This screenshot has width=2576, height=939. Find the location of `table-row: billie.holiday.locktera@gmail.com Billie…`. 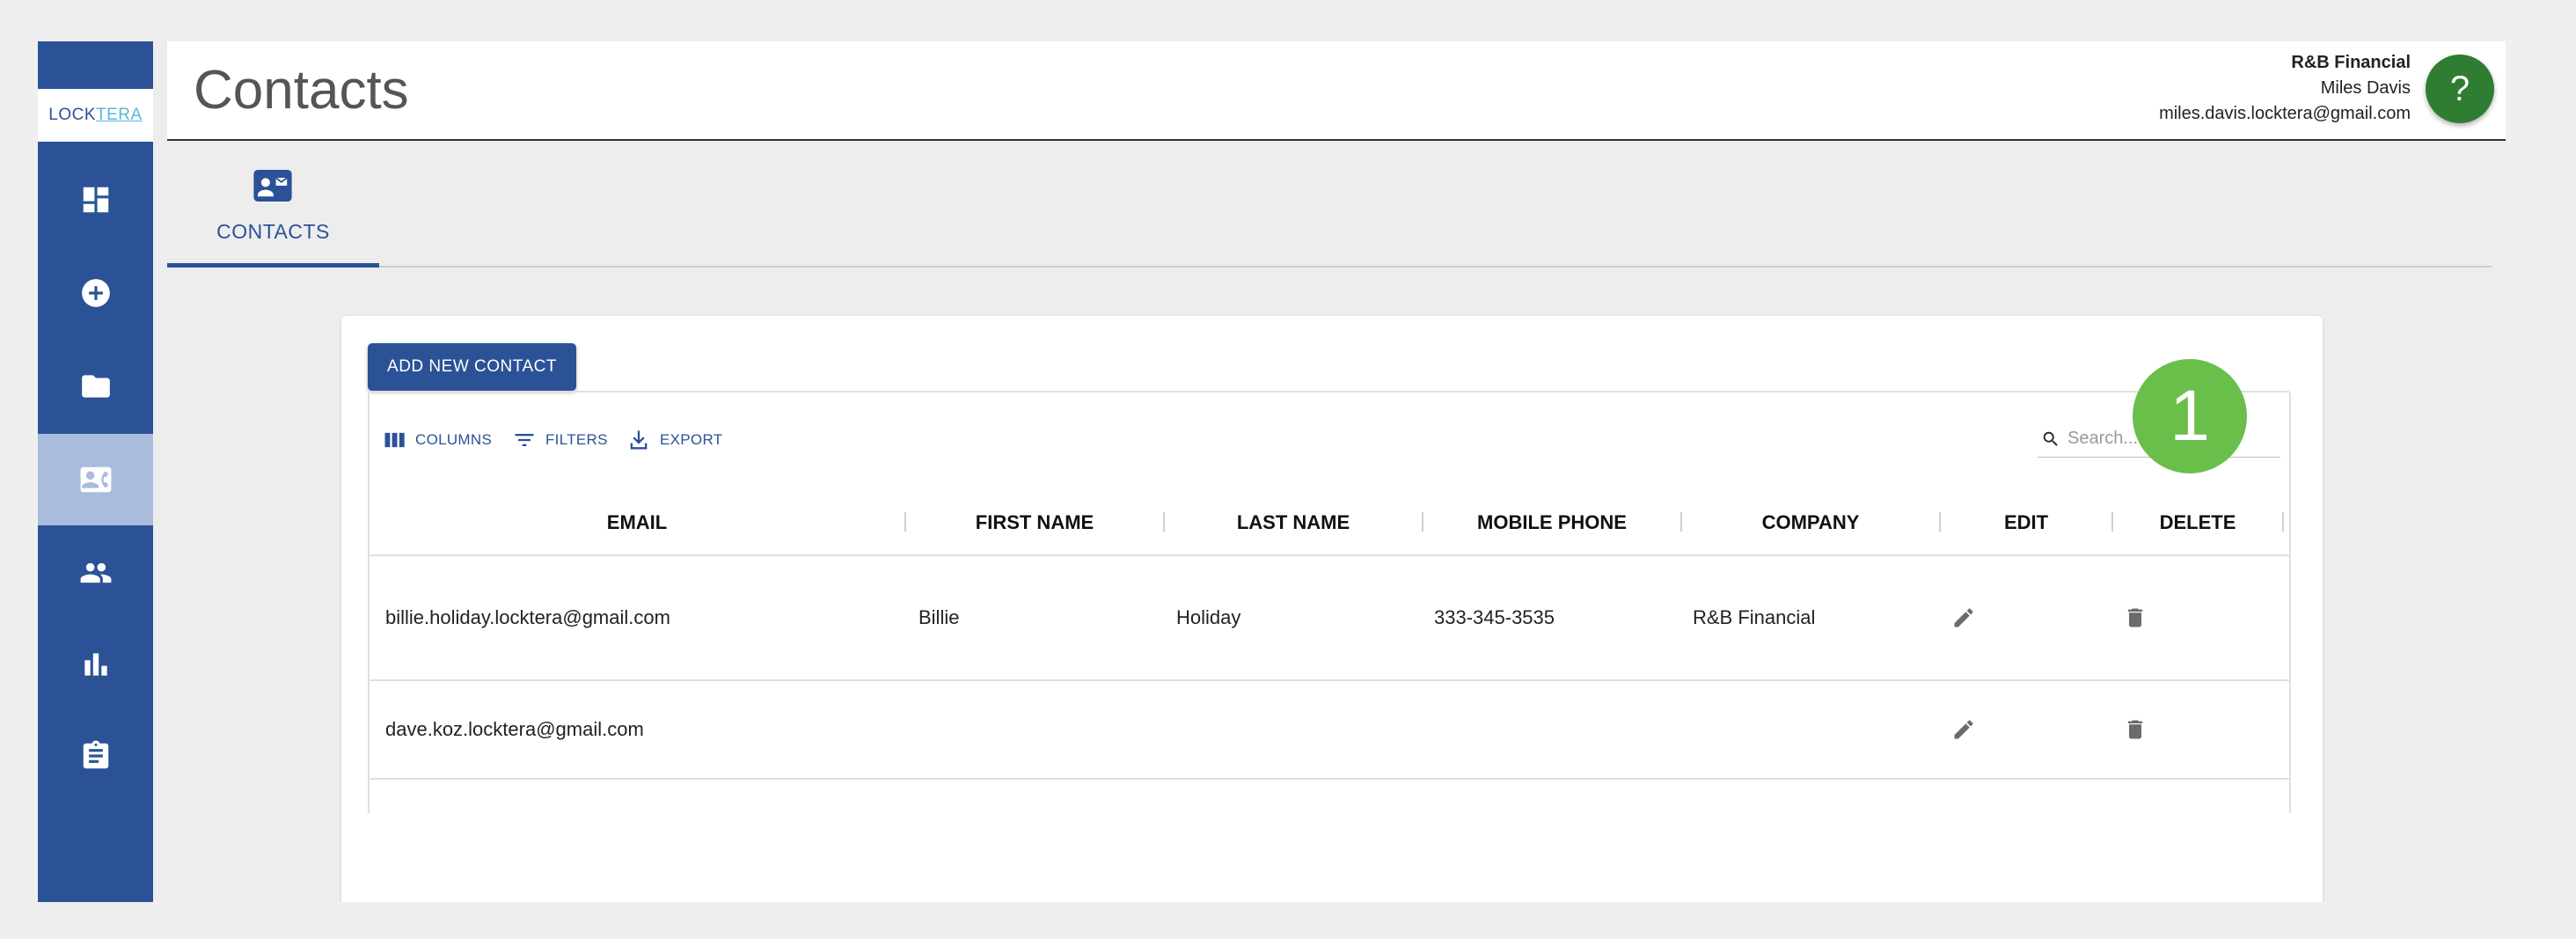

table-row: billie.holiday.locktera@gmail.com Billie… is located at coordinates (1329, 619).